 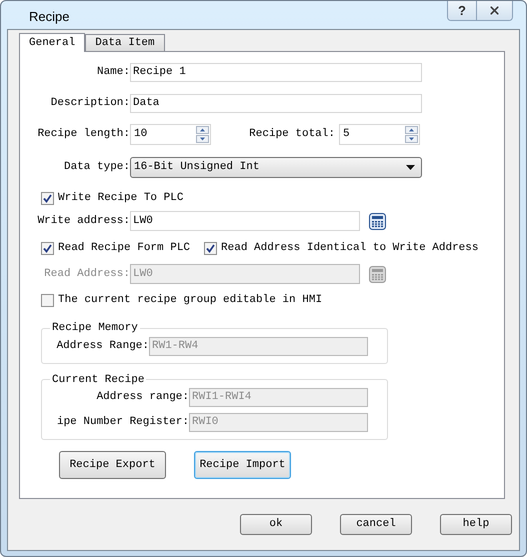 What do you see at coordinates (276, 103) in the screenshot?
I see `text-field: Data` at bounding box center [276, 103].